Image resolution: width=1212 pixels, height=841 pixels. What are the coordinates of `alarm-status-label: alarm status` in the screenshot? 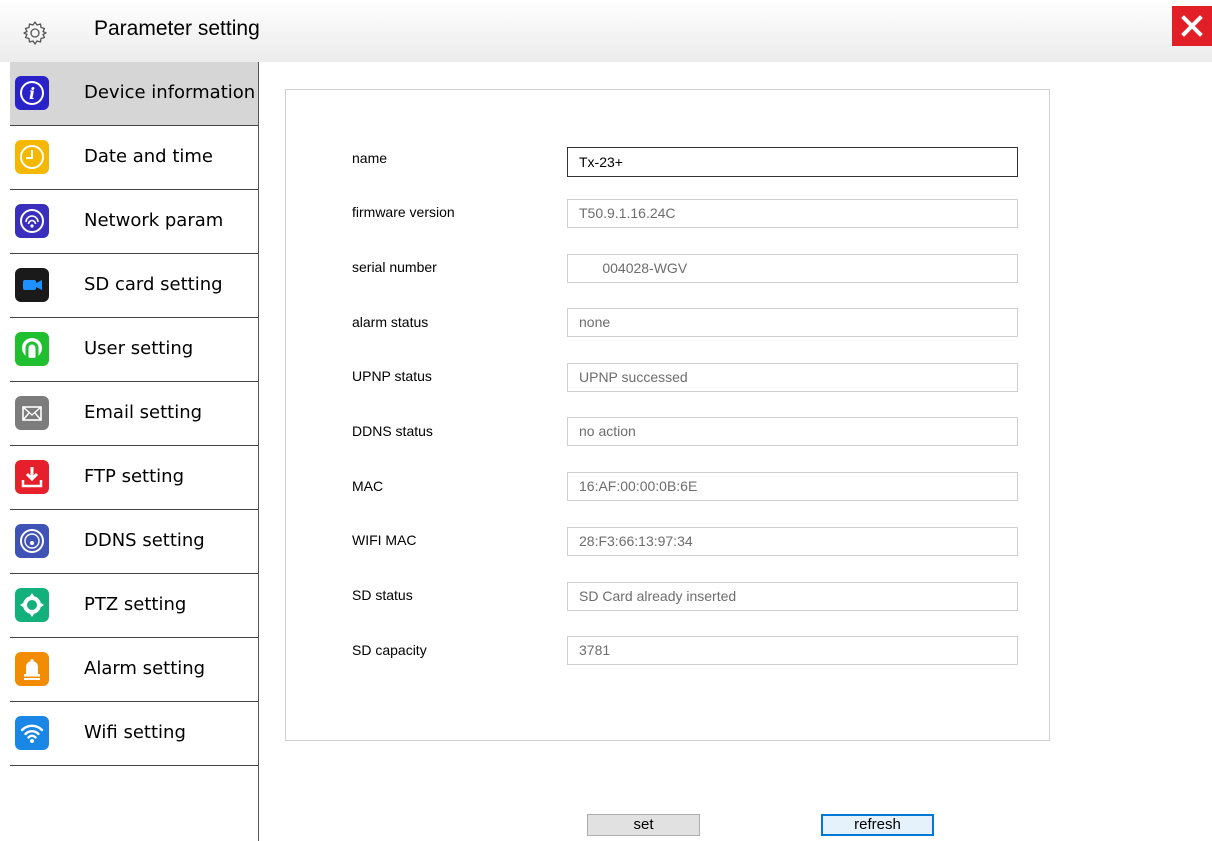 It's located at (390, 322).